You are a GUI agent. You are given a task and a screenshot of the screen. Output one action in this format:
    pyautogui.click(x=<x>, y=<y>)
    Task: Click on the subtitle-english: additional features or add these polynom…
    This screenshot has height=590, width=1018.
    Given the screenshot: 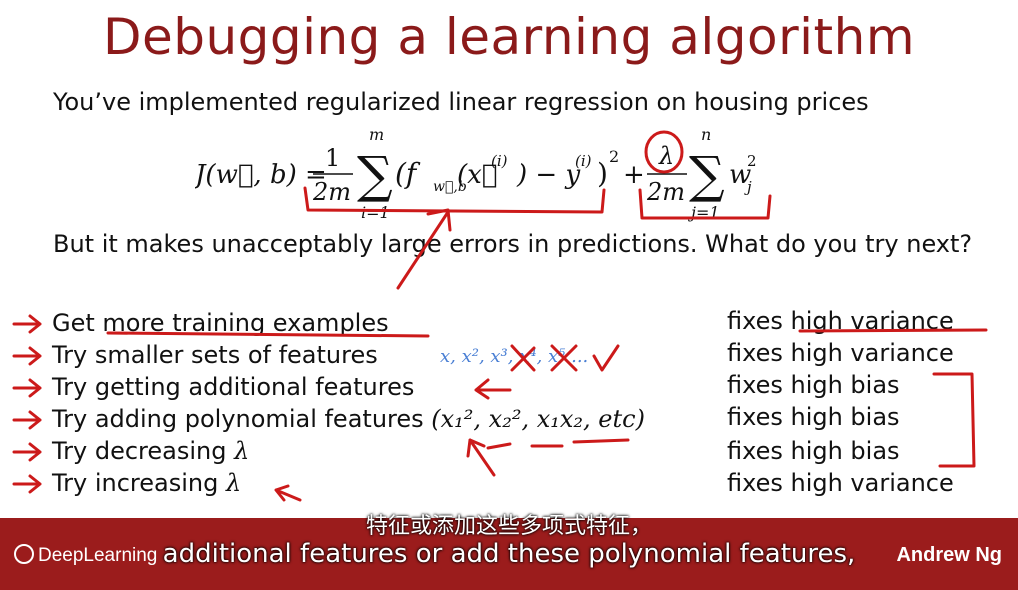 What is the action you would take?
    pyautogui.click(x=509, y=554)
    